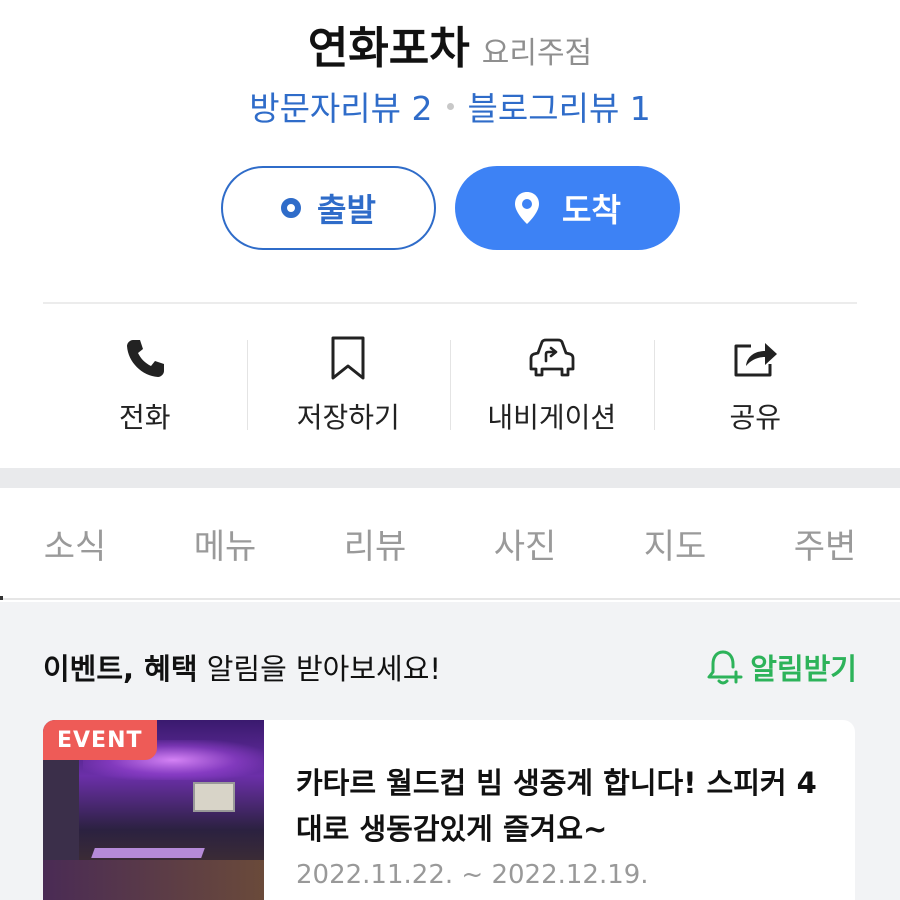 The height and width of the screenshot is (900, 900). What do you see at coordinates (153, 810) in the screenshot?
I see `event-thumbnail: EVENT` at bounding box center [153, 810].